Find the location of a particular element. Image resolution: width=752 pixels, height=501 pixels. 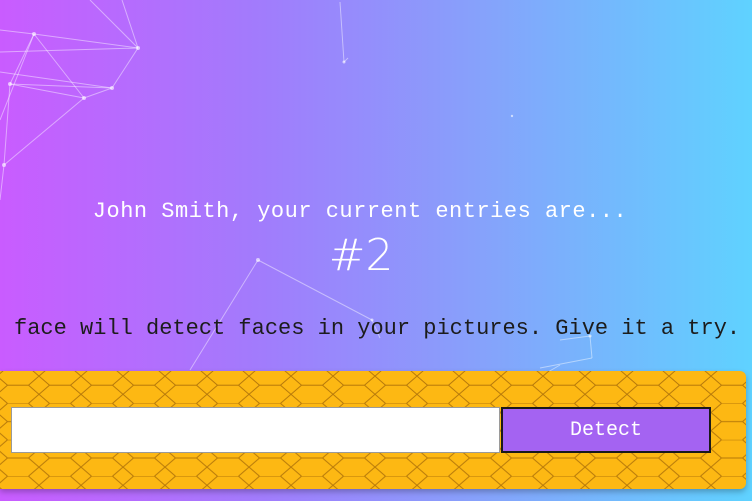

image-url-input is located at coordinates (255, 430).